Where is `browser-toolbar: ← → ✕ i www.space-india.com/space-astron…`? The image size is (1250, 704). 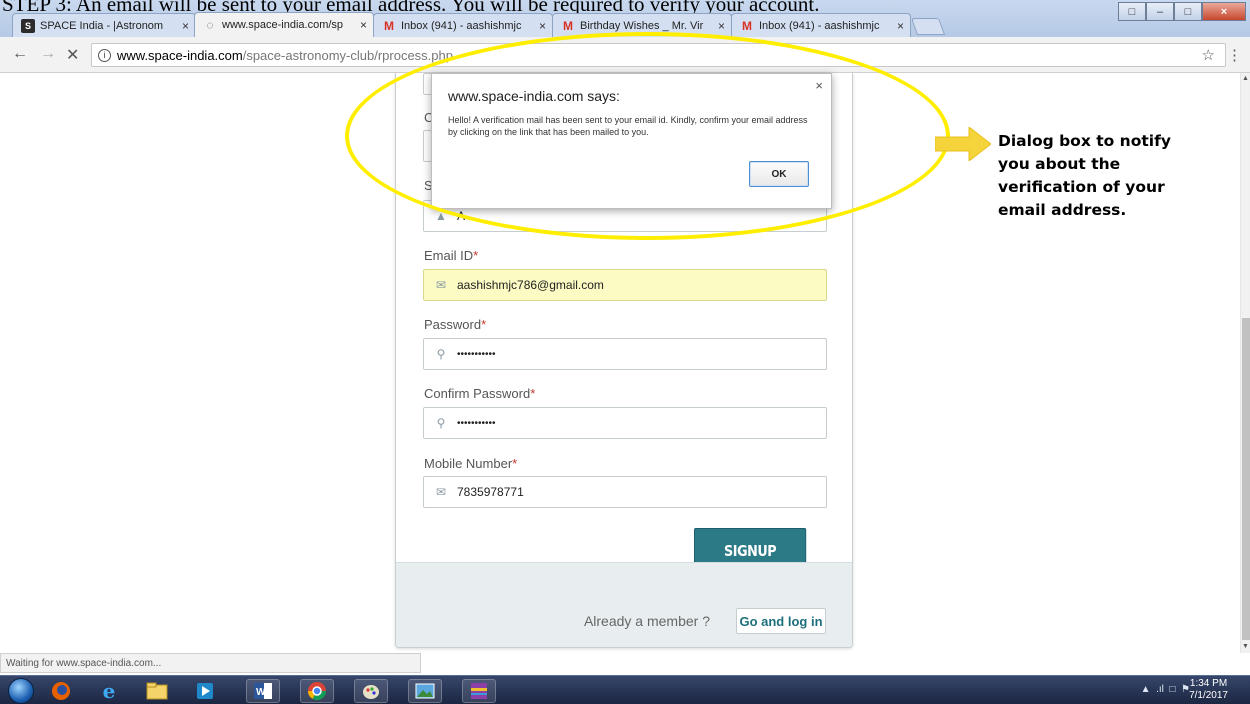
browser-toolbar: ← → ✕ i www.space-india.com/space-astron… is located at coordinates (625, 55).